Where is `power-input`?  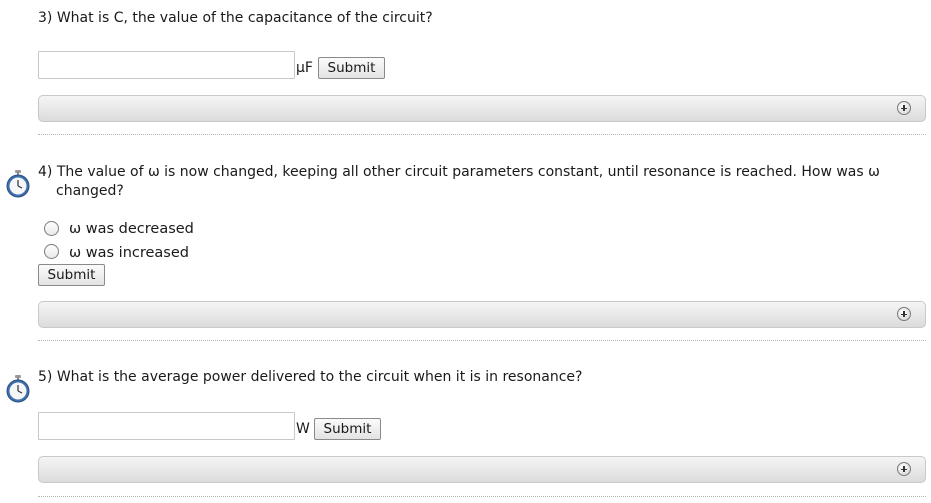
power-input is located at coordinates (166, 426).